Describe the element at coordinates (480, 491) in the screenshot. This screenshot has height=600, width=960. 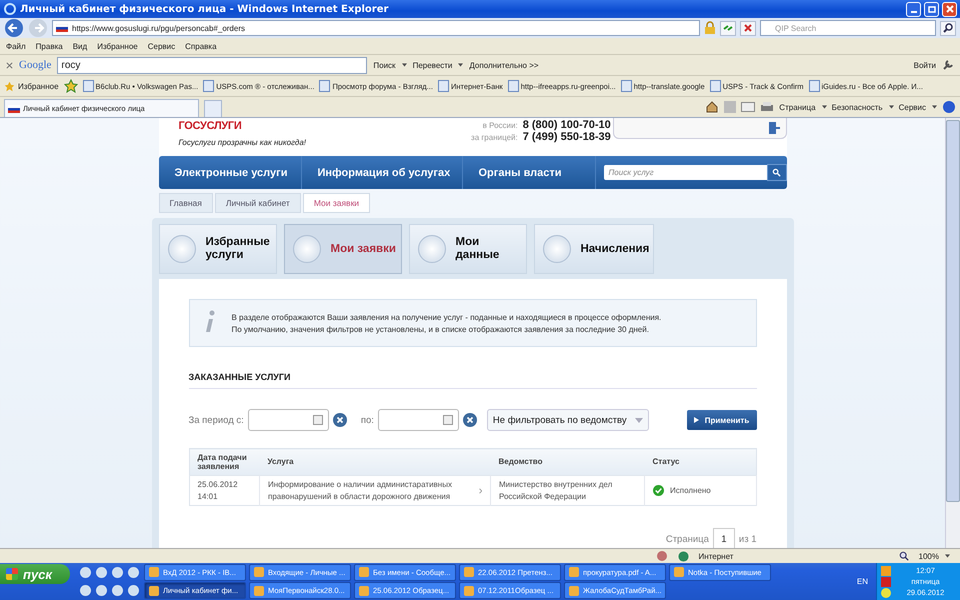
I see `chevron-icon` at that location.